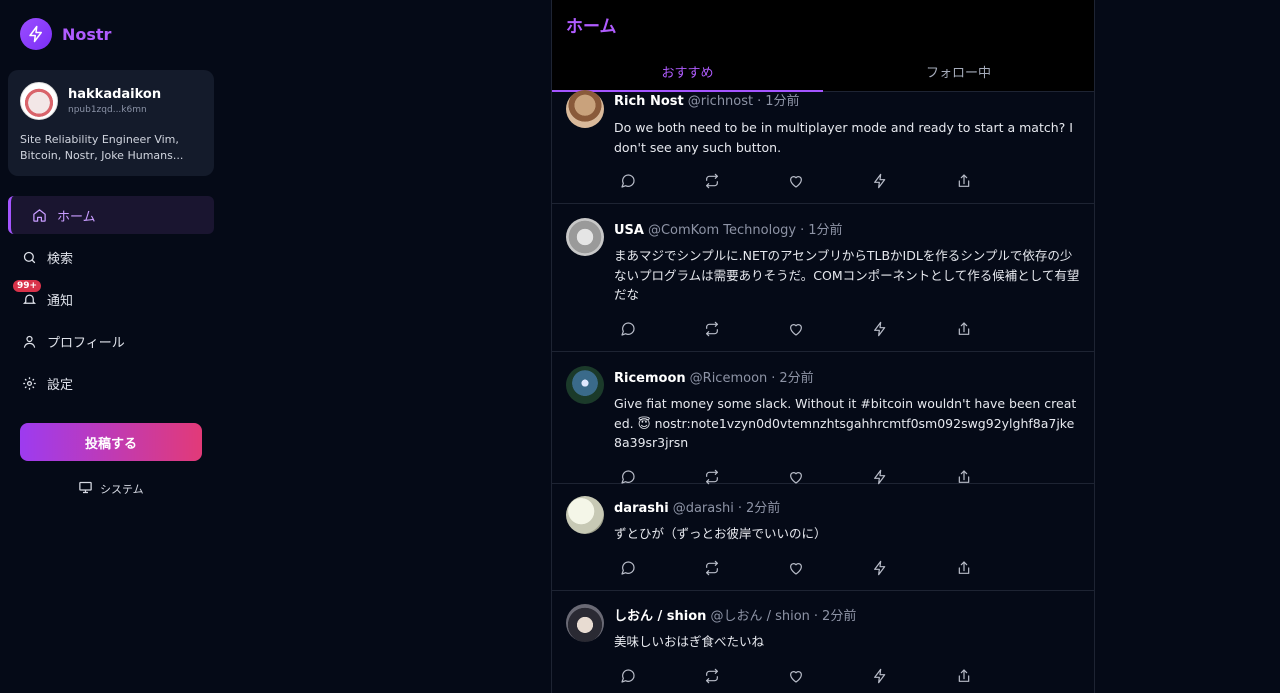 This screenshot has width=1280, height=693. Describe the element at coordinates (115, 94) in the screenshot. I see `profile-name: hakkadaikon` at that location.